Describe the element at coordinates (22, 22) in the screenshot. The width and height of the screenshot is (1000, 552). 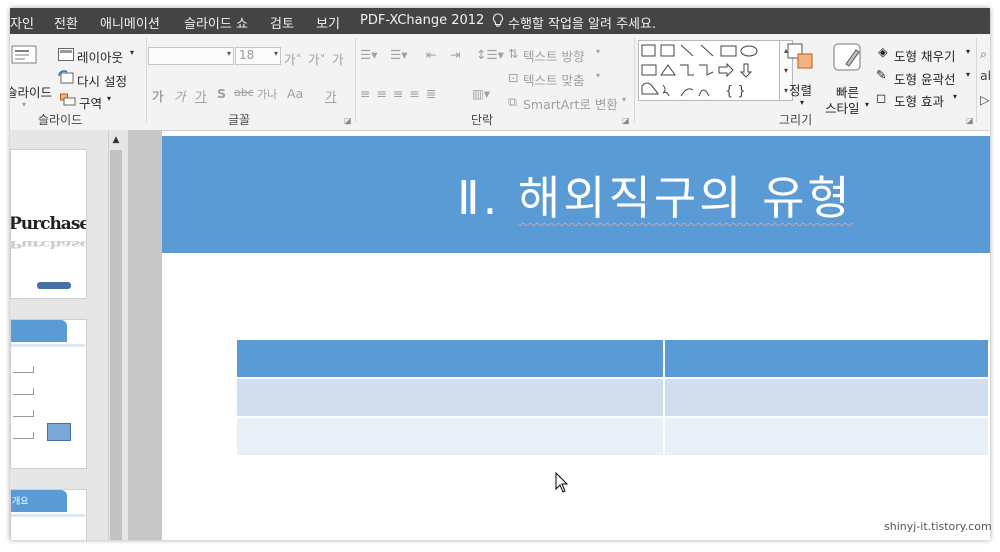
I see `tab-design: 자인` at that location.